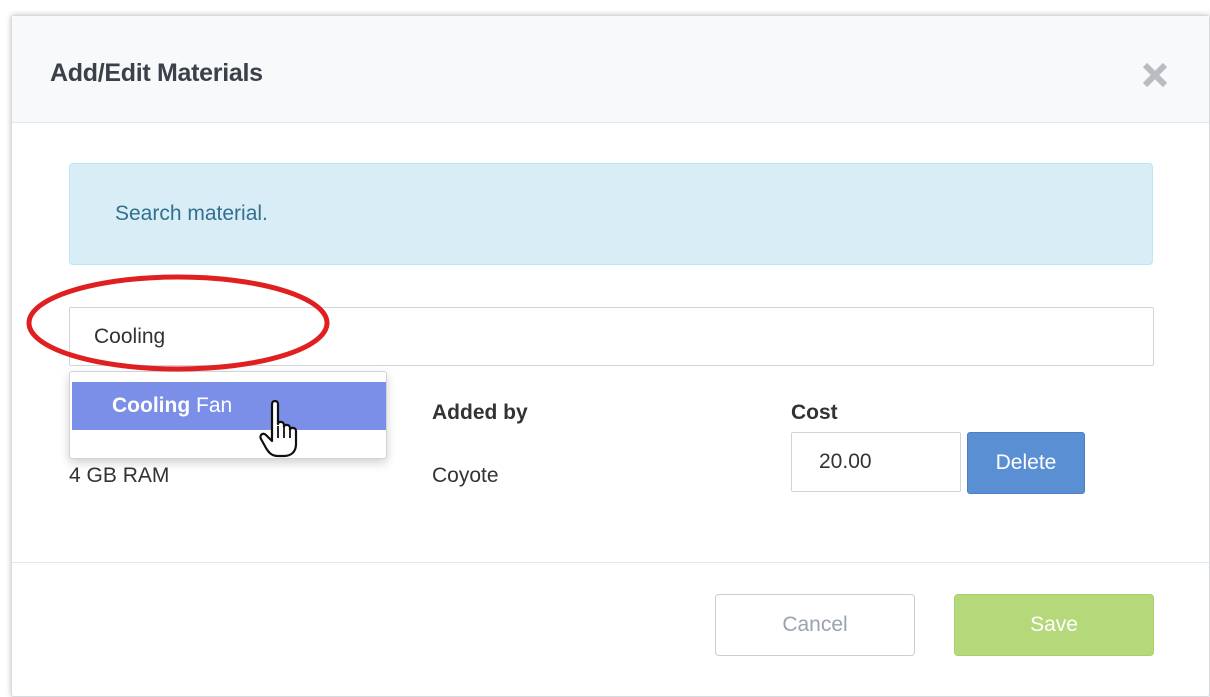  Describe the element at coordinates (480, 412) in the screenshot. I see `column-header-added-by: Added by` at that location.